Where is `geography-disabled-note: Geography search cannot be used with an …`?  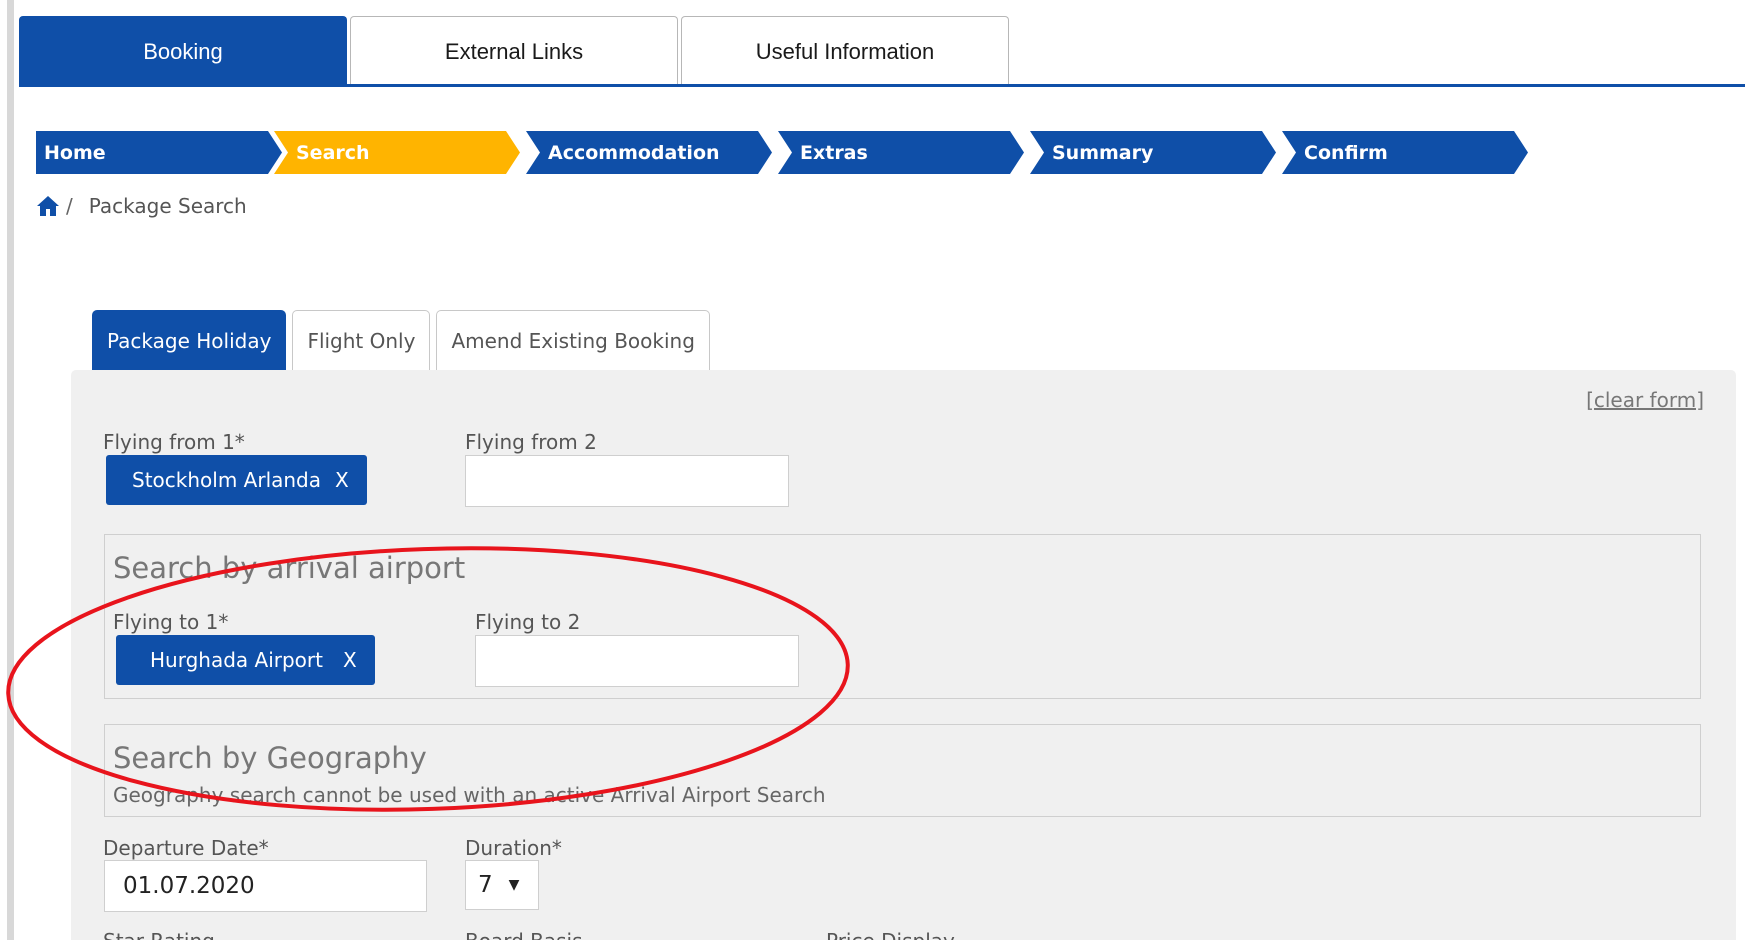 geography-disabled-note: Geography search cannot be used with an … is located at coordinates (469, 795).